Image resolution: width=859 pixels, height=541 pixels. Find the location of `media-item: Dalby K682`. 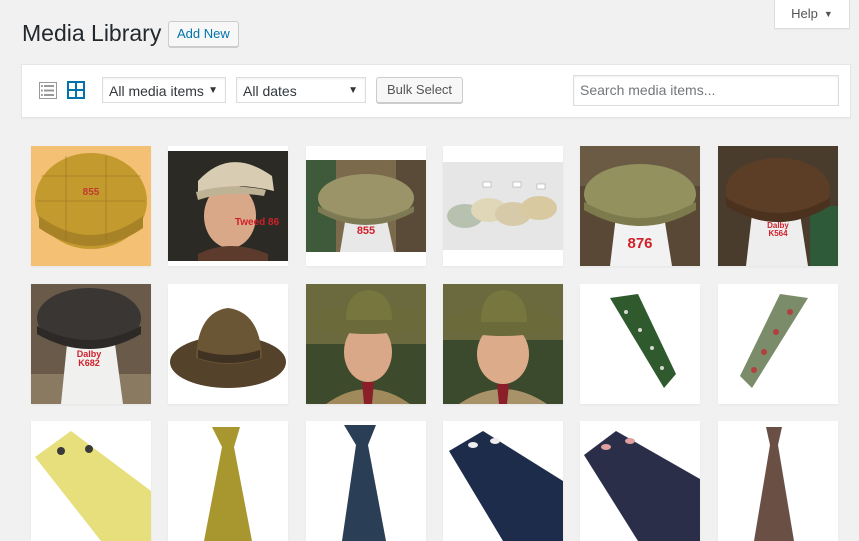

media-item: Dalby K682 is located at coordinates (91, 344).